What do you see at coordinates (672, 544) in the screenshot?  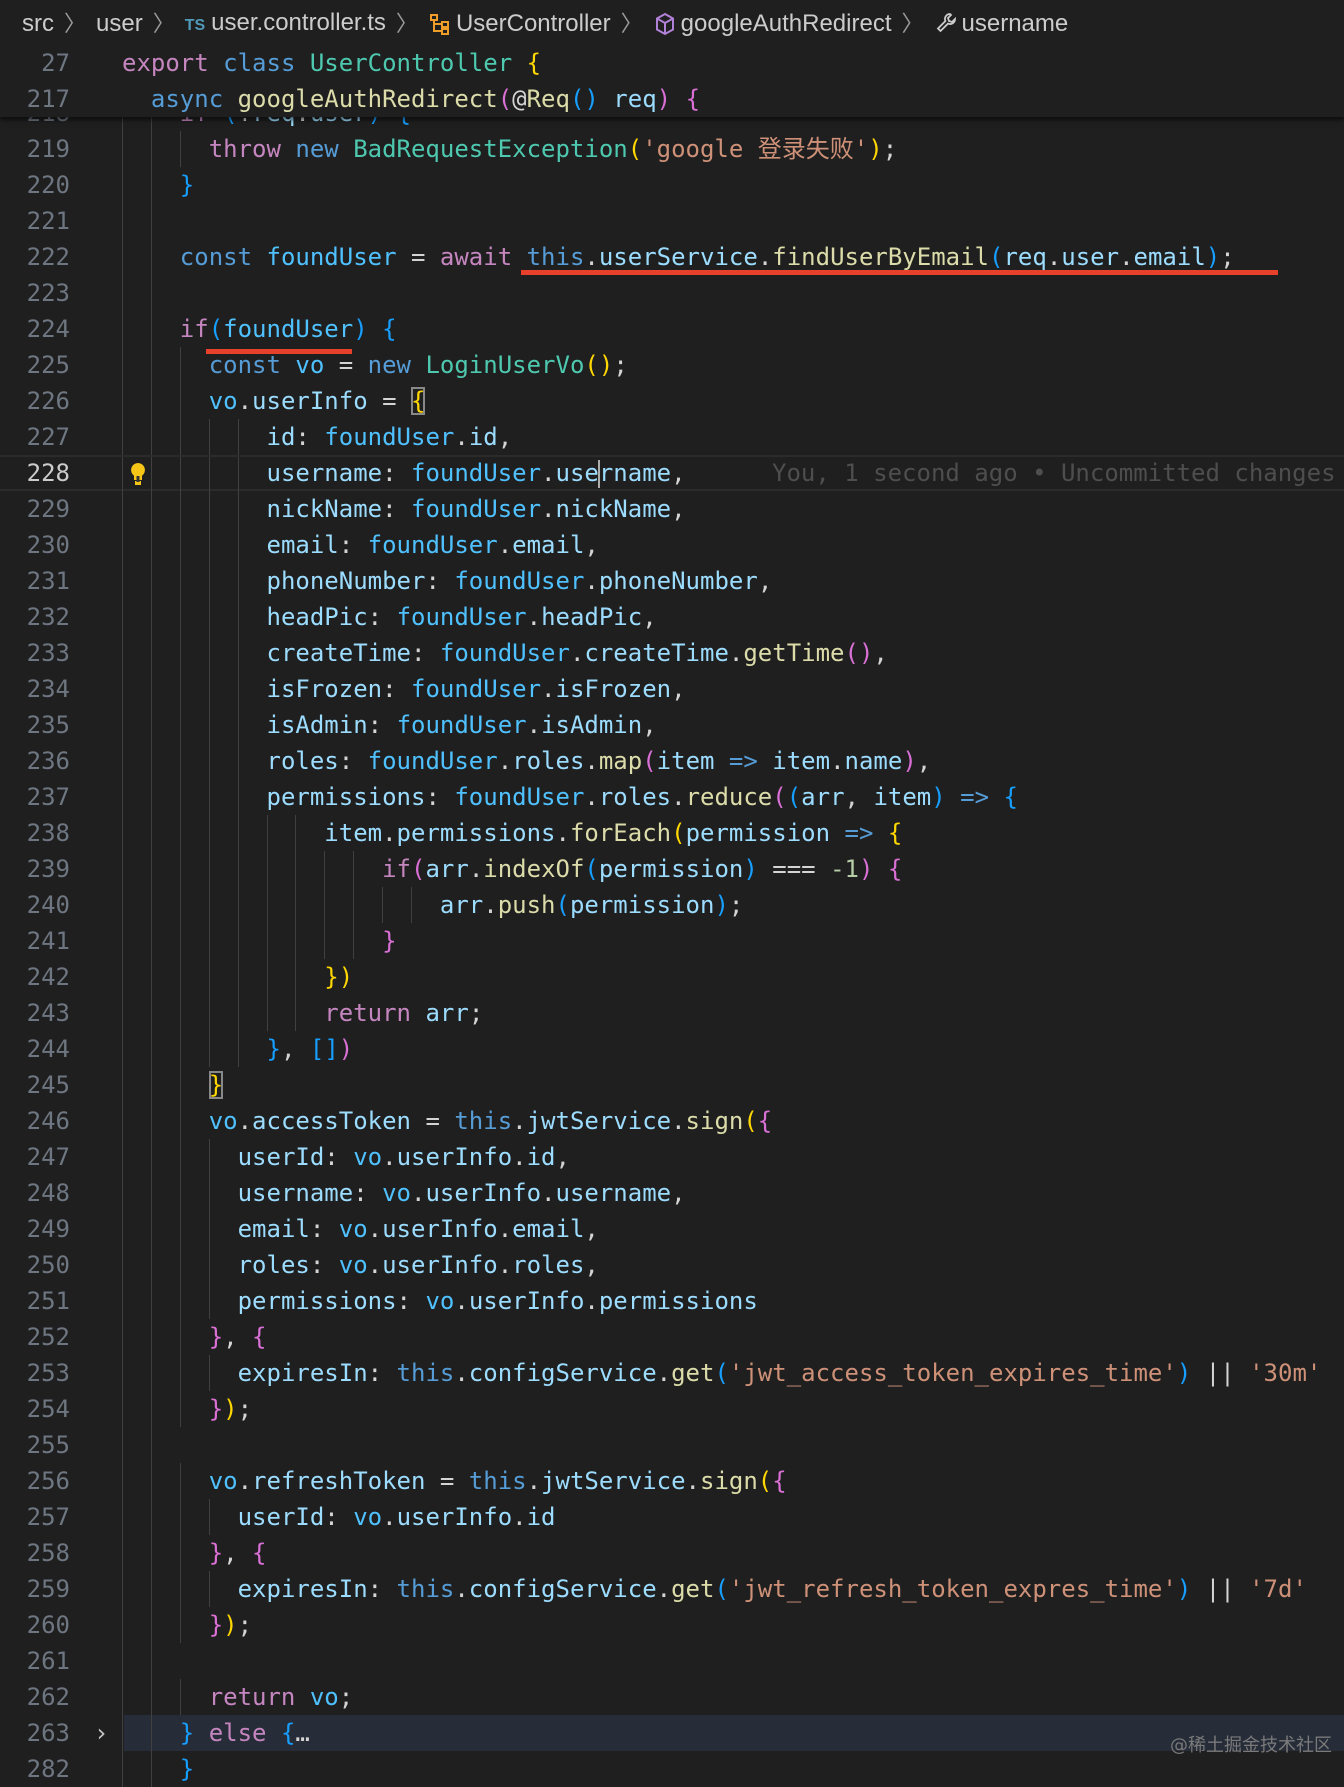 I see `code-line: 230 email: foundUser.email,` at bounding box center [672, 544].